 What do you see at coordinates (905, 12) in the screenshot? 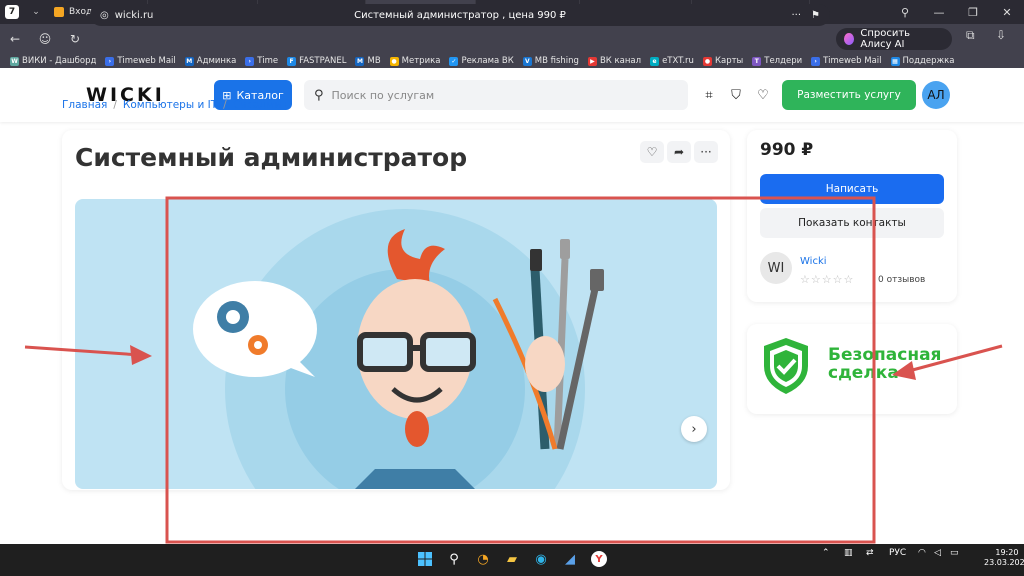
I see `bookmark-collection-icon: ⚲` at bounding box center [905, 12].